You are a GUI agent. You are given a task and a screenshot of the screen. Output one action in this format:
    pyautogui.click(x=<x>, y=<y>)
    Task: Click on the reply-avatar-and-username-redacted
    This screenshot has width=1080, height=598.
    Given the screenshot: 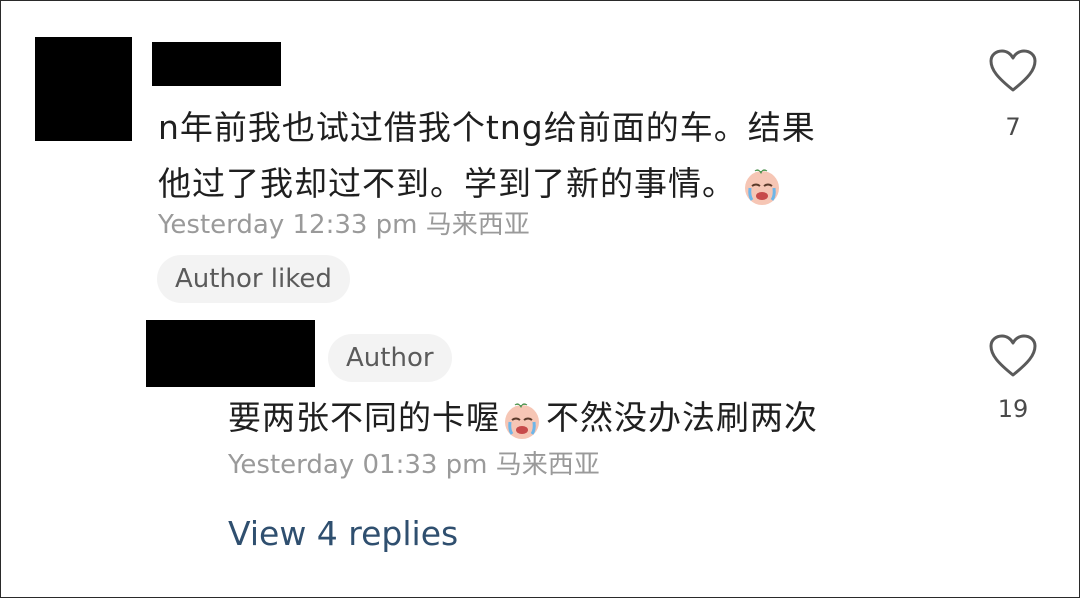 What is the action you would take?
    pyautogui.click(x=230, y=353)
    